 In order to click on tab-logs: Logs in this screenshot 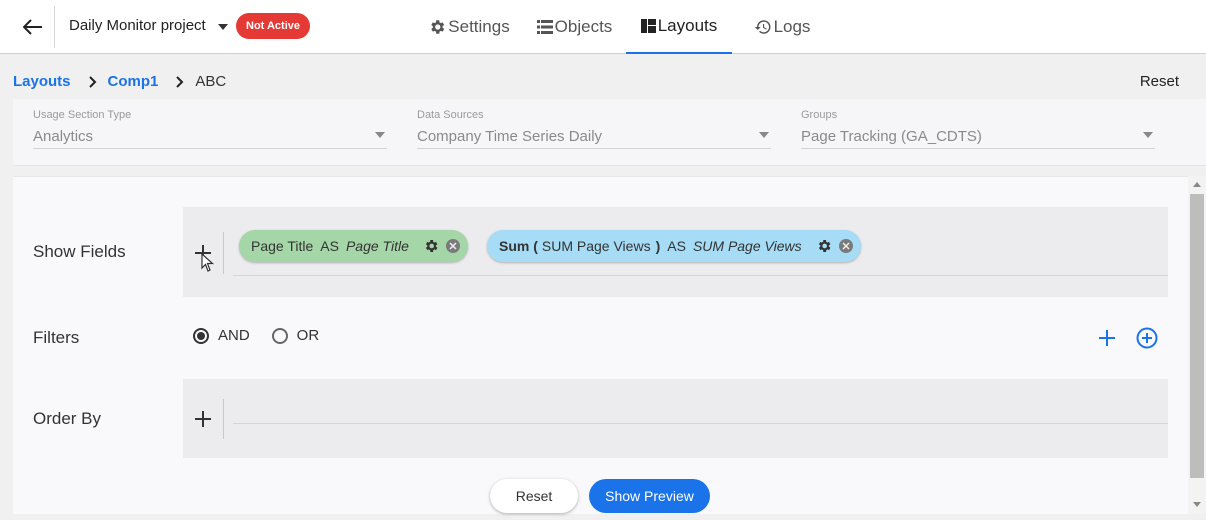, I will do `click(782, 27)`.